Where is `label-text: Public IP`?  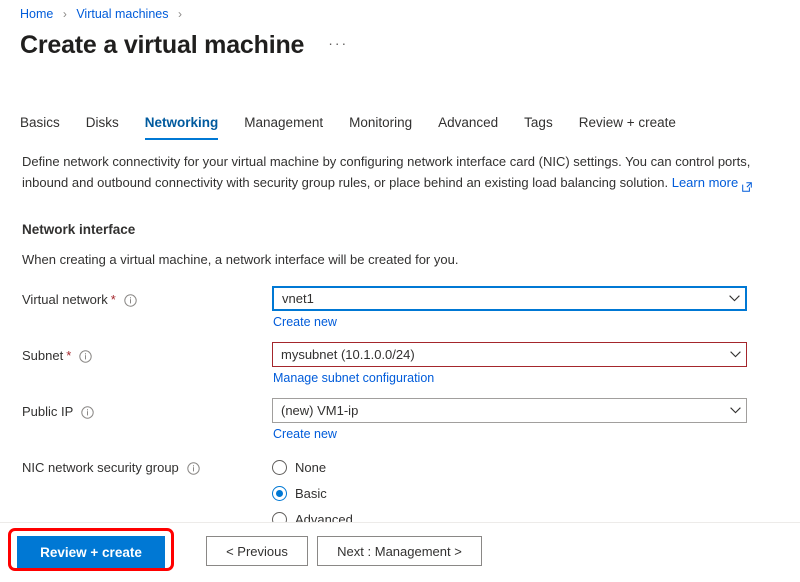
label-text: Public IP is located at coordinates (48, 411).